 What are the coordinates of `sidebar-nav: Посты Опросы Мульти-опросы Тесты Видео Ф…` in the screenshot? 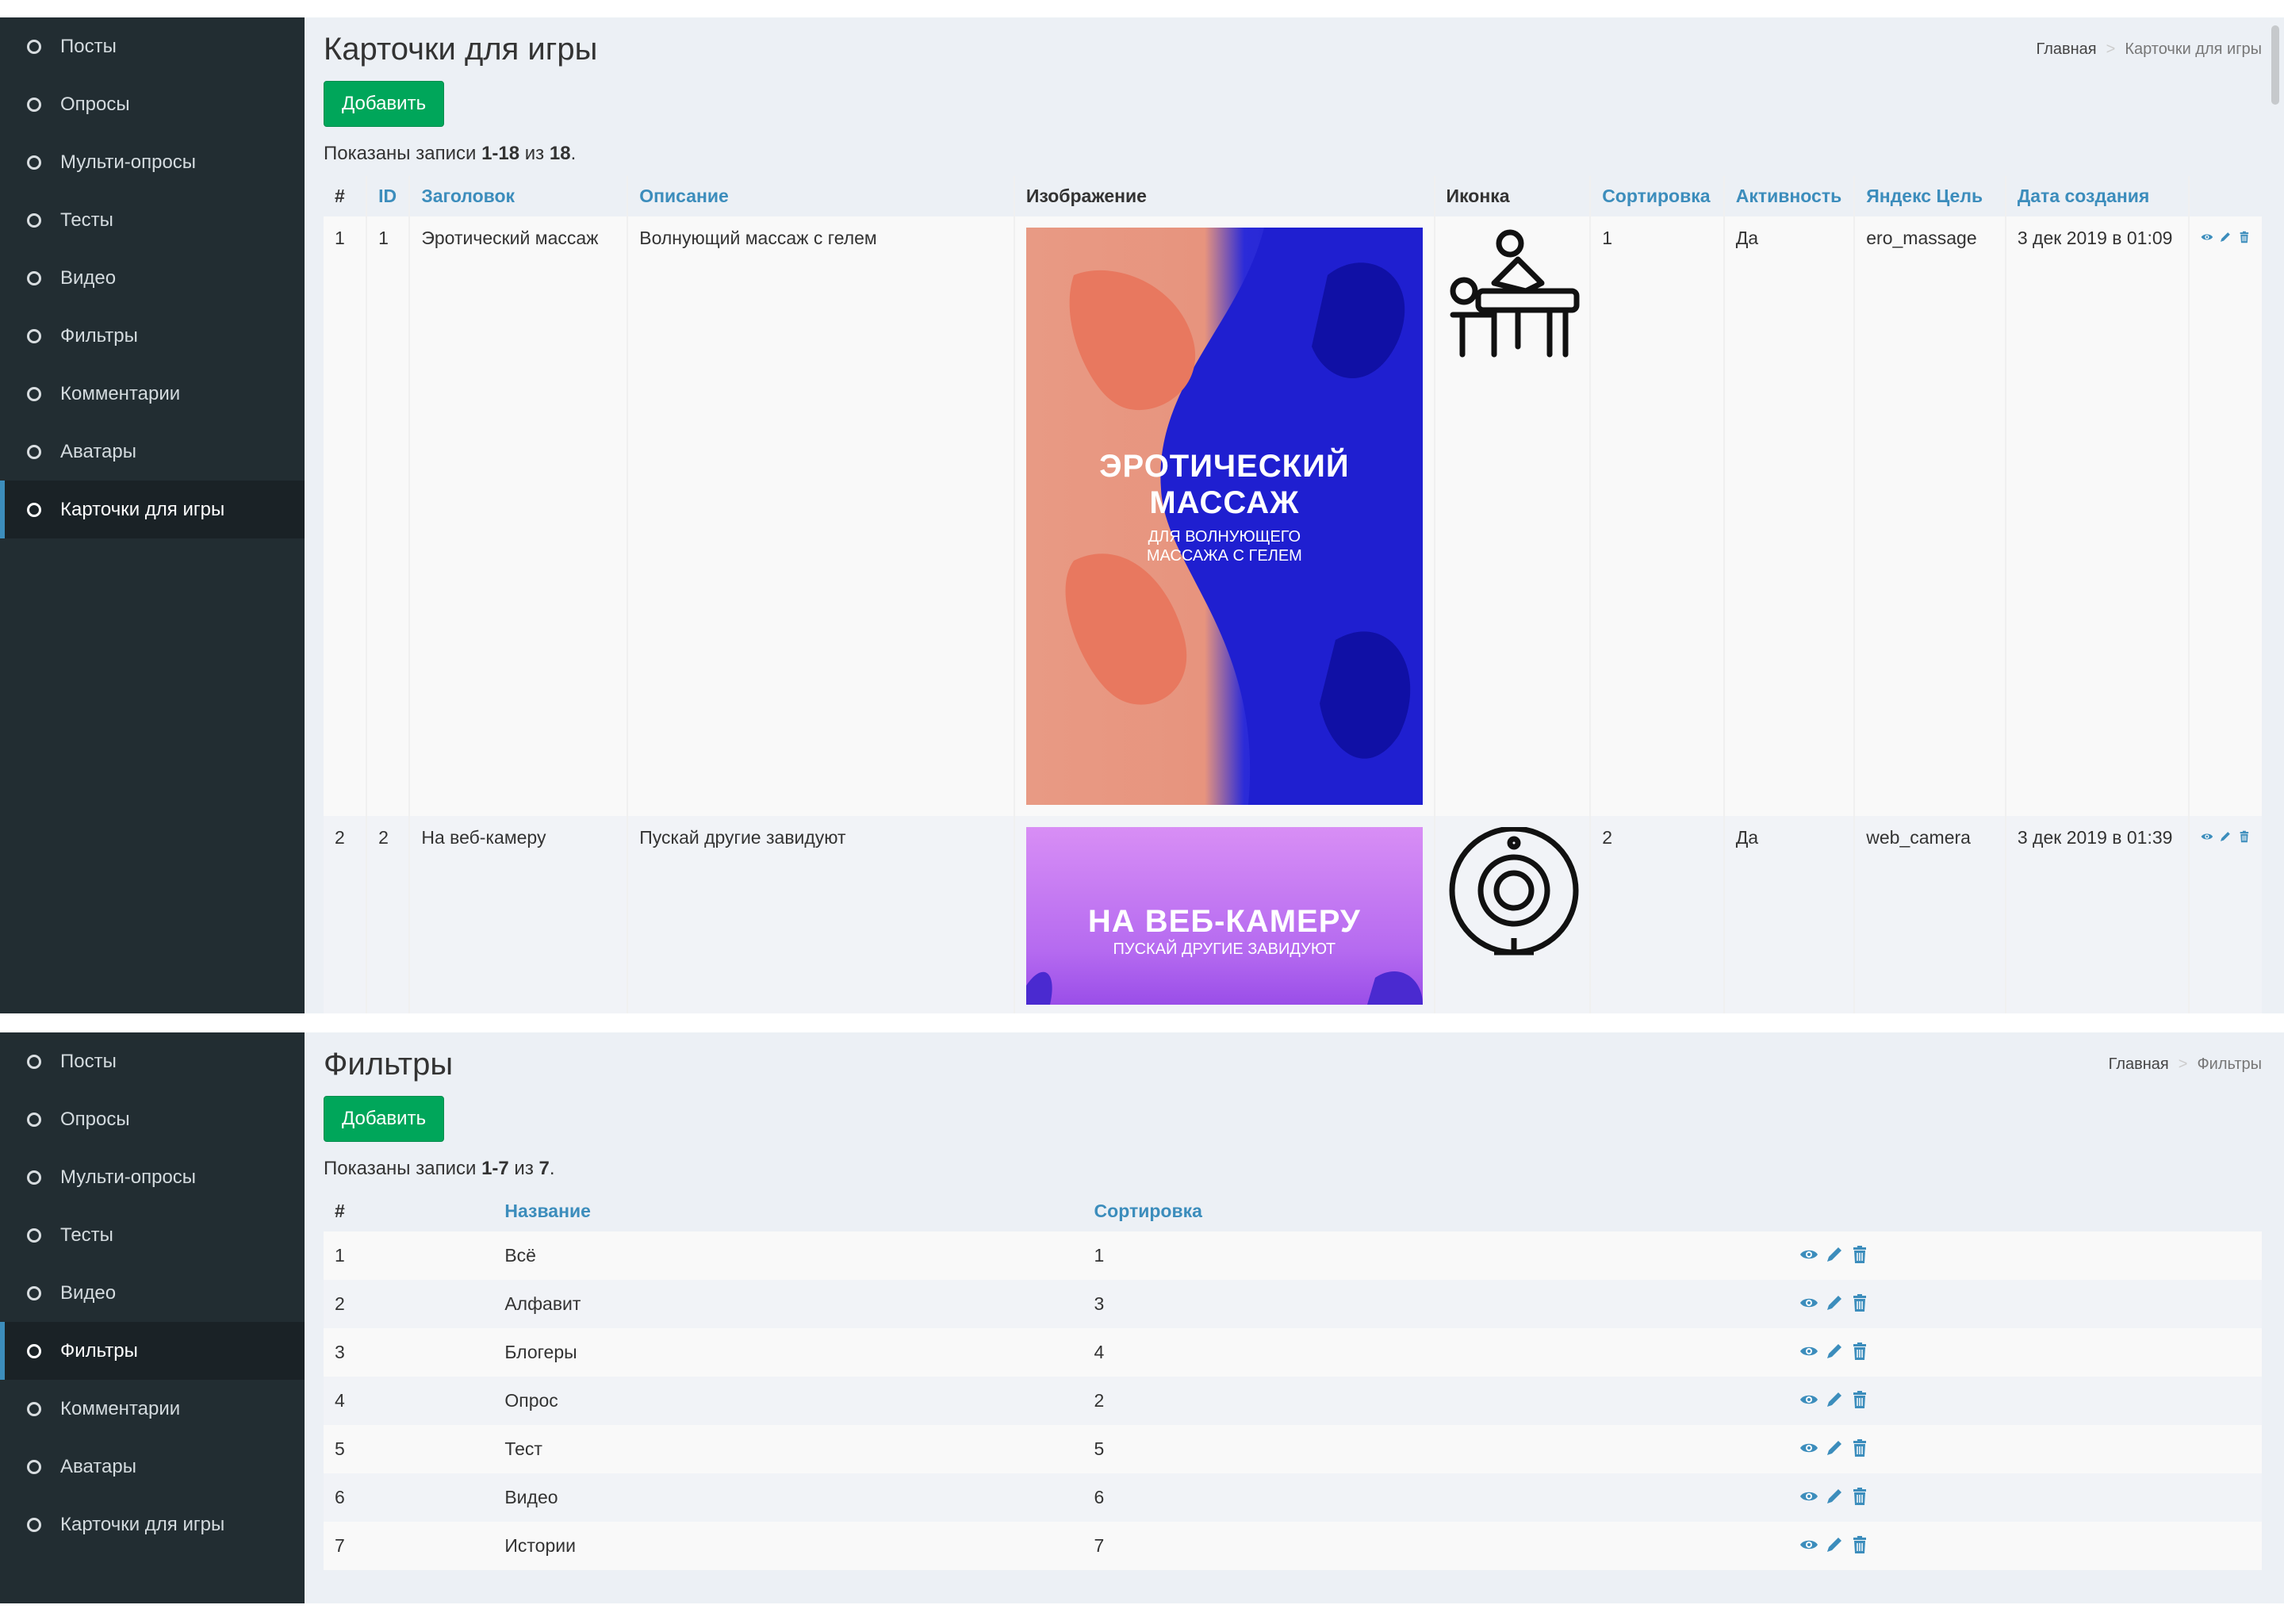 It's located at (152, 1292).